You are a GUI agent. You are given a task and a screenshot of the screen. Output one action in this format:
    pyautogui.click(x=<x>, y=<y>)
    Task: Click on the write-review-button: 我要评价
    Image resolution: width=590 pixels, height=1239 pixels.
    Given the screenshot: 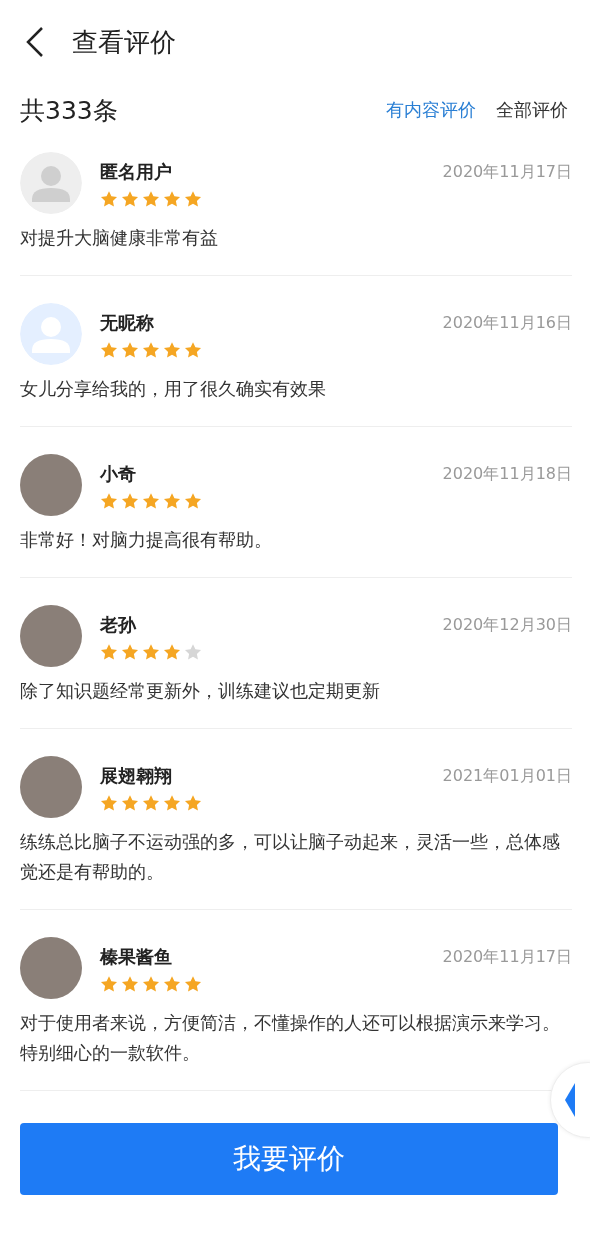 What is the action you would take?
    pyautogui.click(x=289, y=1159)
    